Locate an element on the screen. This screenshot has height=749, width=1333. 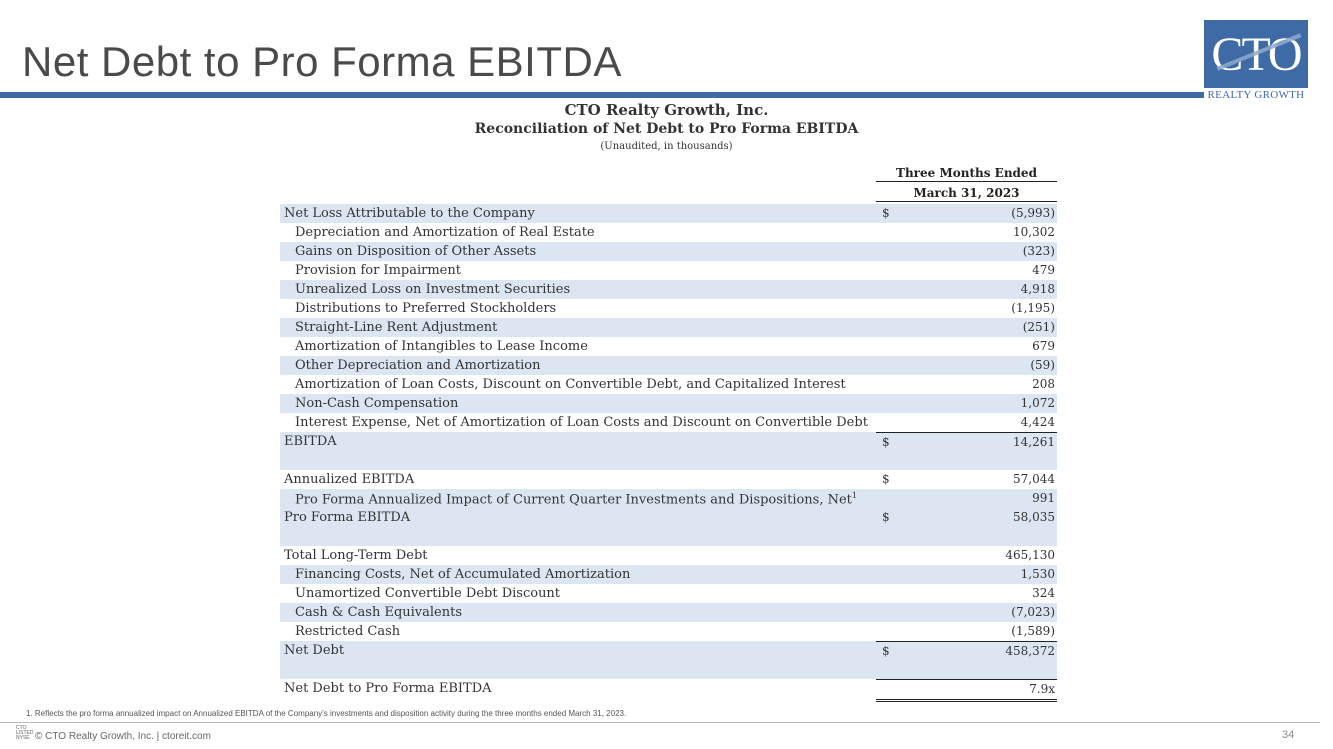
row-value-cell: 10,302 is located at coordinates (966, 232).